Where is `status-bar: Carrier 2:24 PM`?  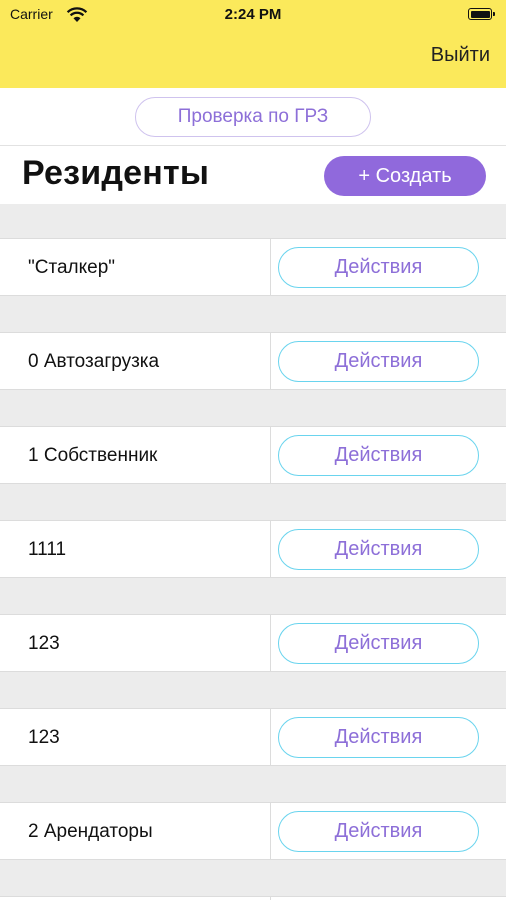
status-bar: Carrier 2:24 PM is located at coordinates (253, 15).